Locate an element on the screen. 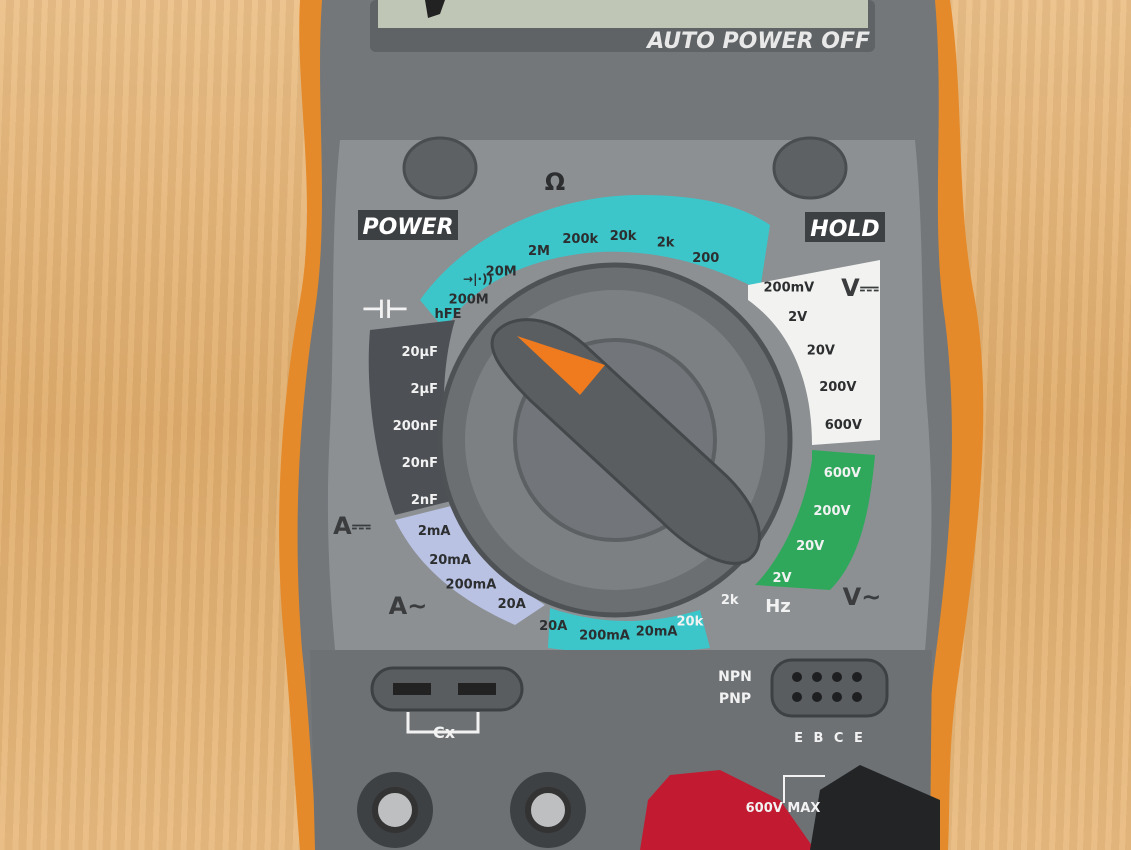 The image size is (1131, 850). jack-left-ring is located at coordinates (395, 810).